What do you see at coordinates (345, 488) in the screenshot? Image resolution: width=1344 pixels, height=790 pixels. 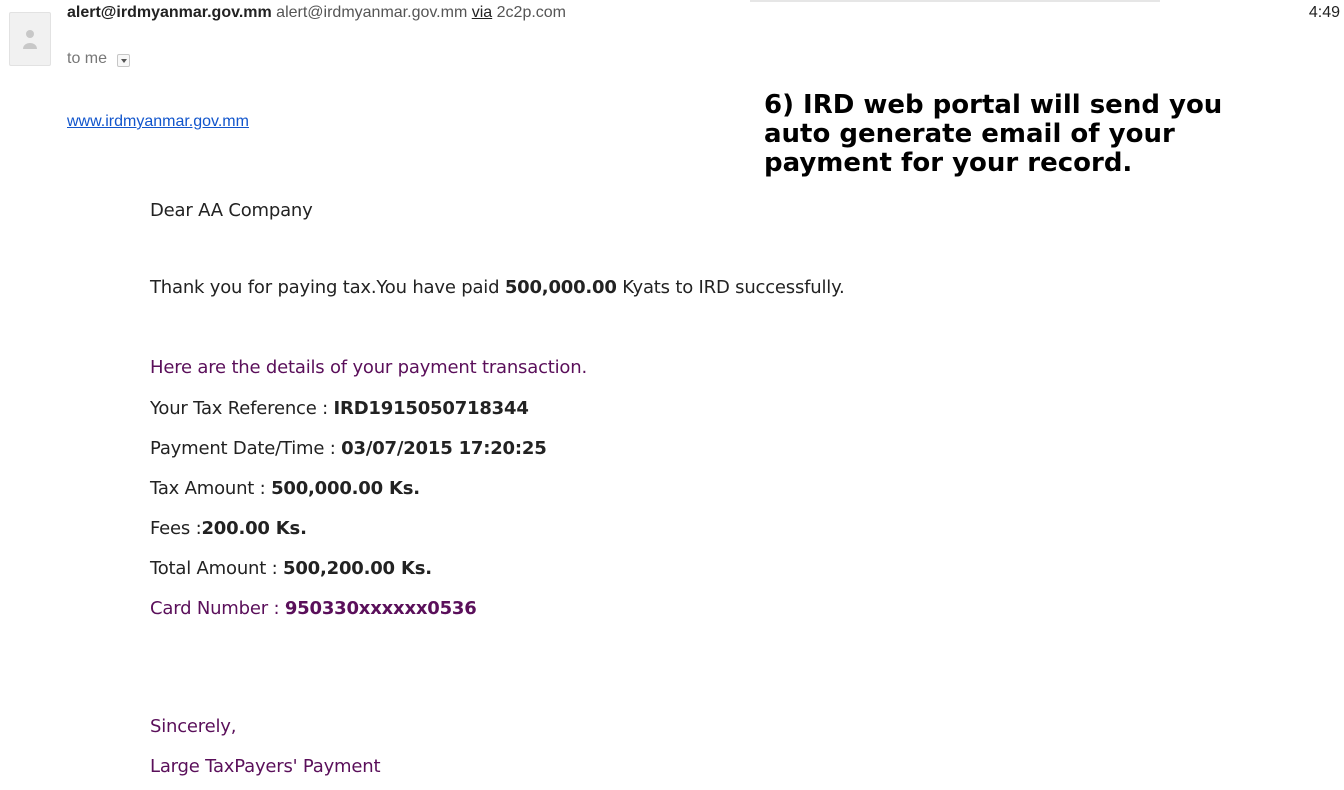 I see `detail-value: 500,000.00 Ks.` at bounding box center [345, 488].